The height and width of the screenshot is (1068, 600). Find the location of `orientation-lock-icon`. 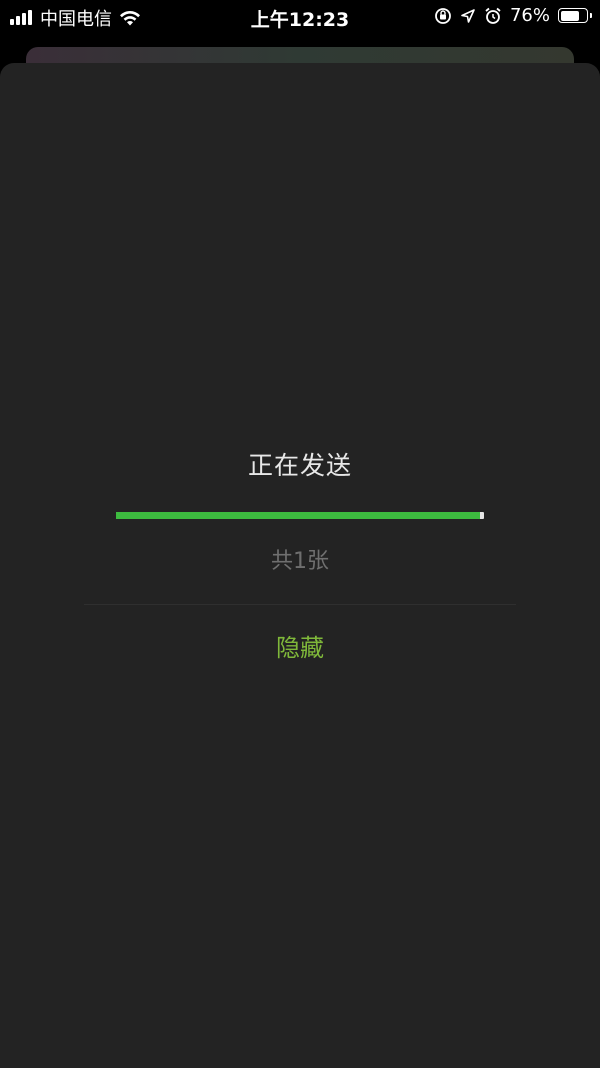

orientation-lock-icon is located at coordinates (443, 15).